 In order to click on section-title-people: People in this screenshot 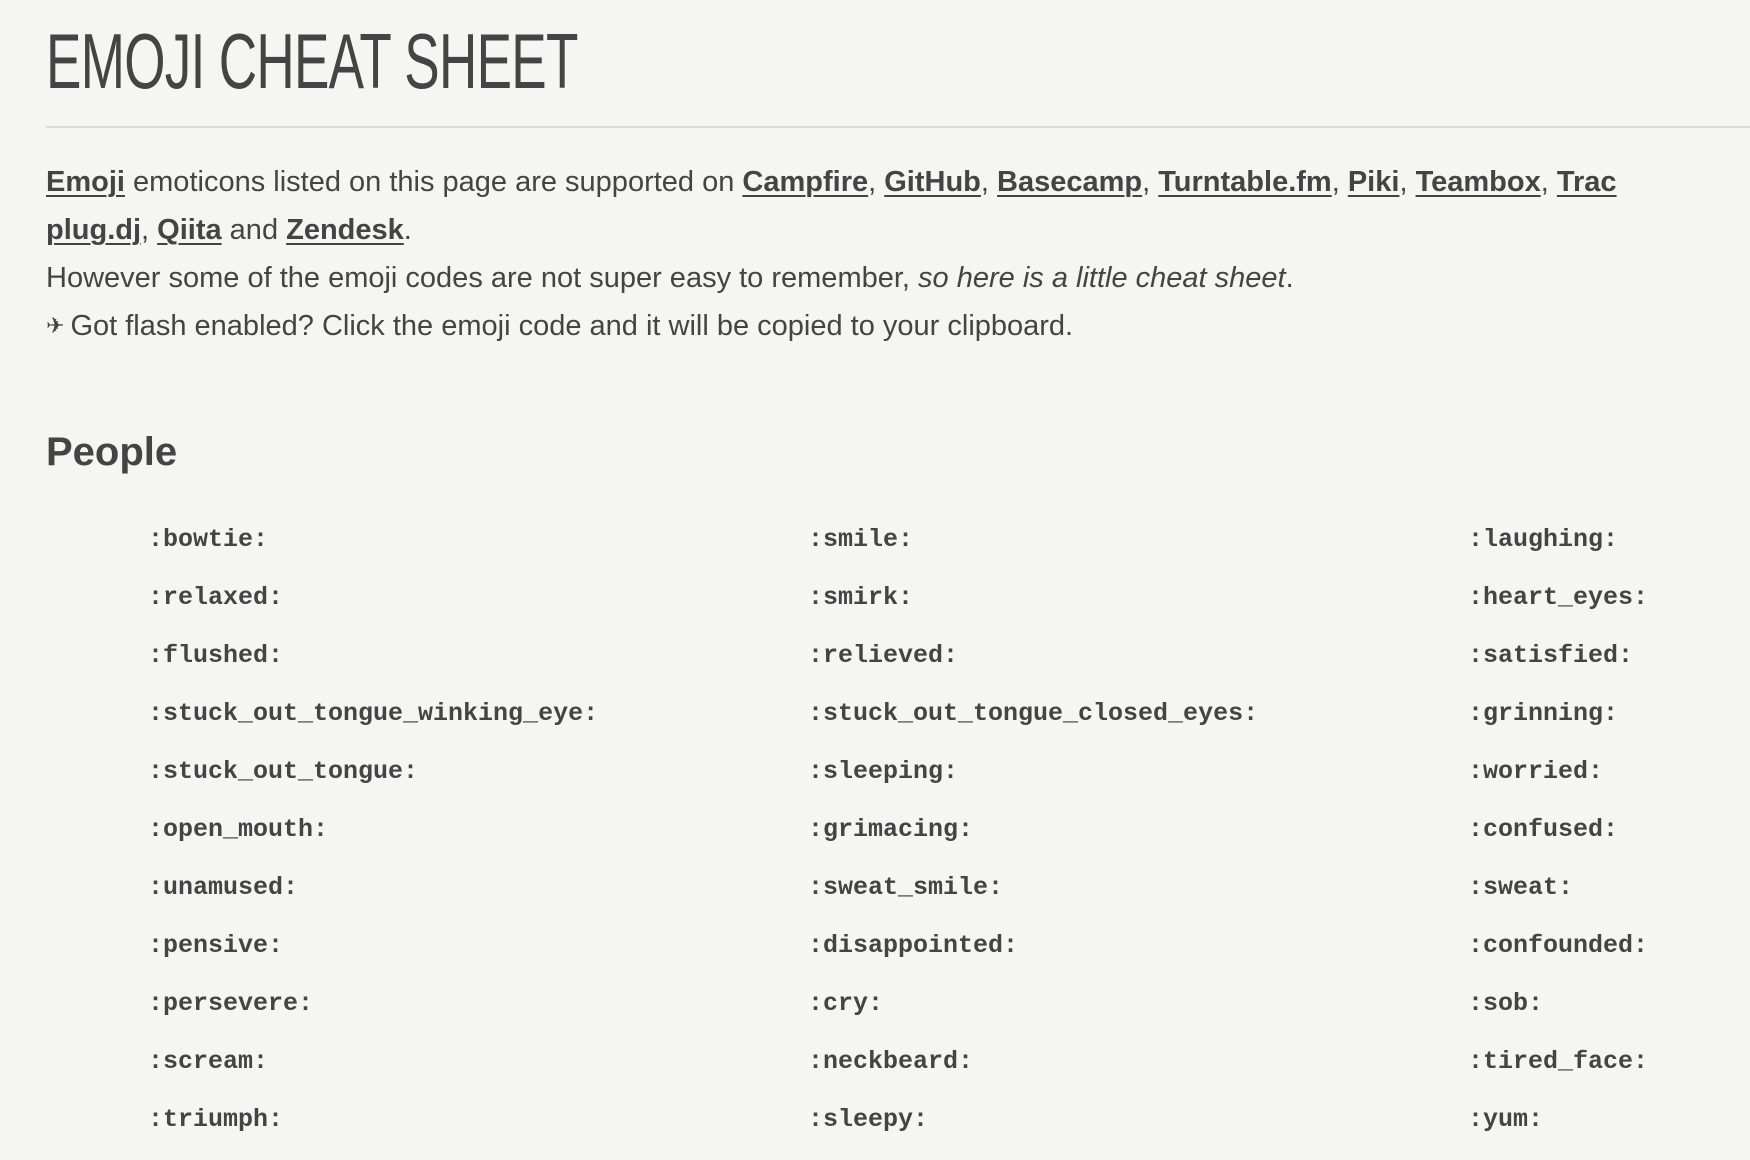, I will do `click(112, 452)`.